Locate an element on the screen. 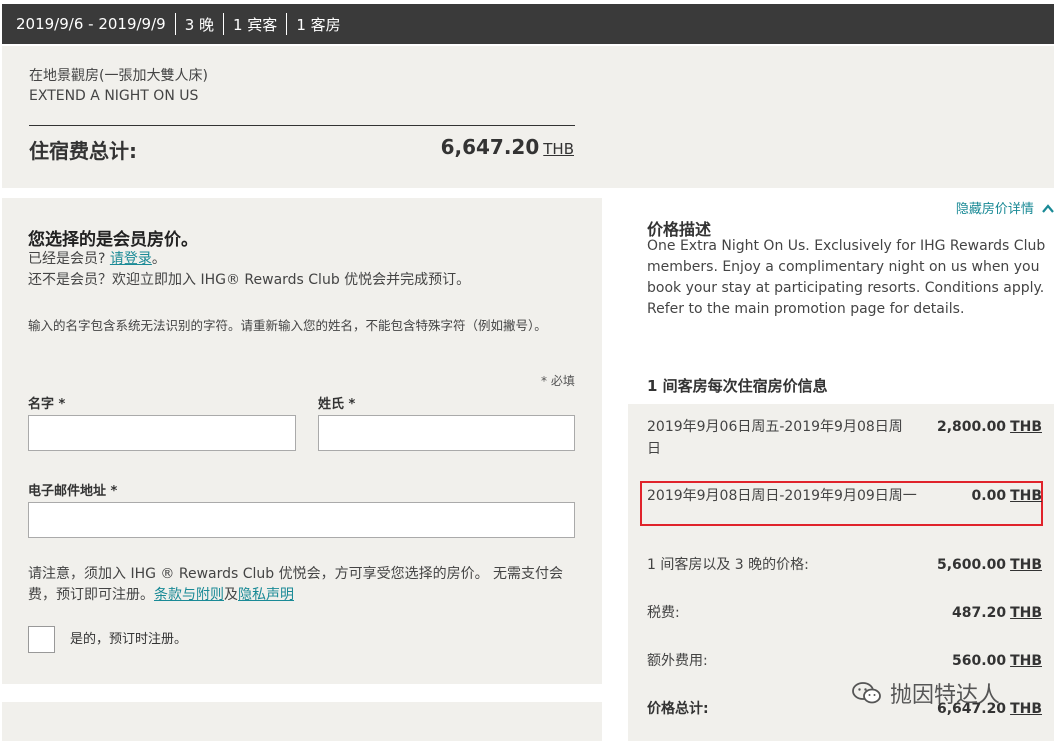 Image resolution: width=1063 pixels, height=741 pixels. last-name-input is located at coordinates (446, 433).